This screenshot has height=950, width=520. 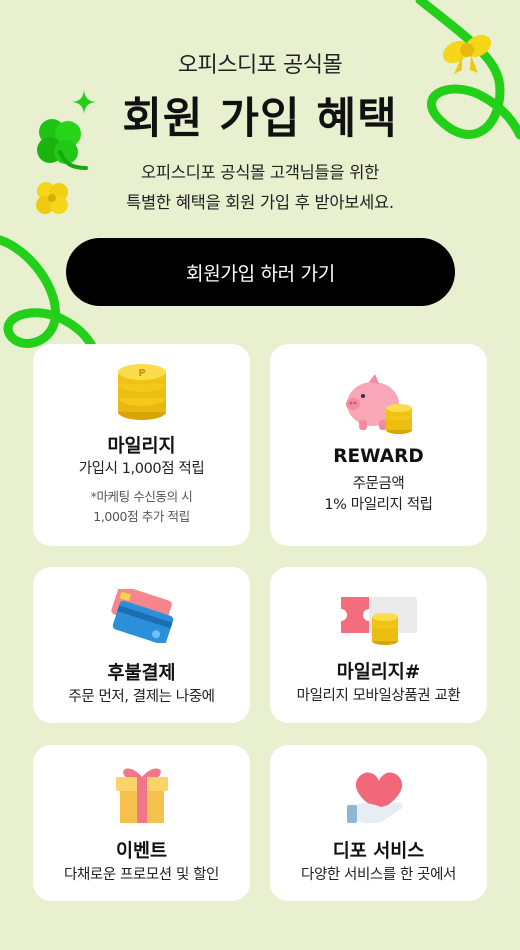 I want to click on card-description: 주문 먼저, 결제는 나중에, so click(x=141, y=697).